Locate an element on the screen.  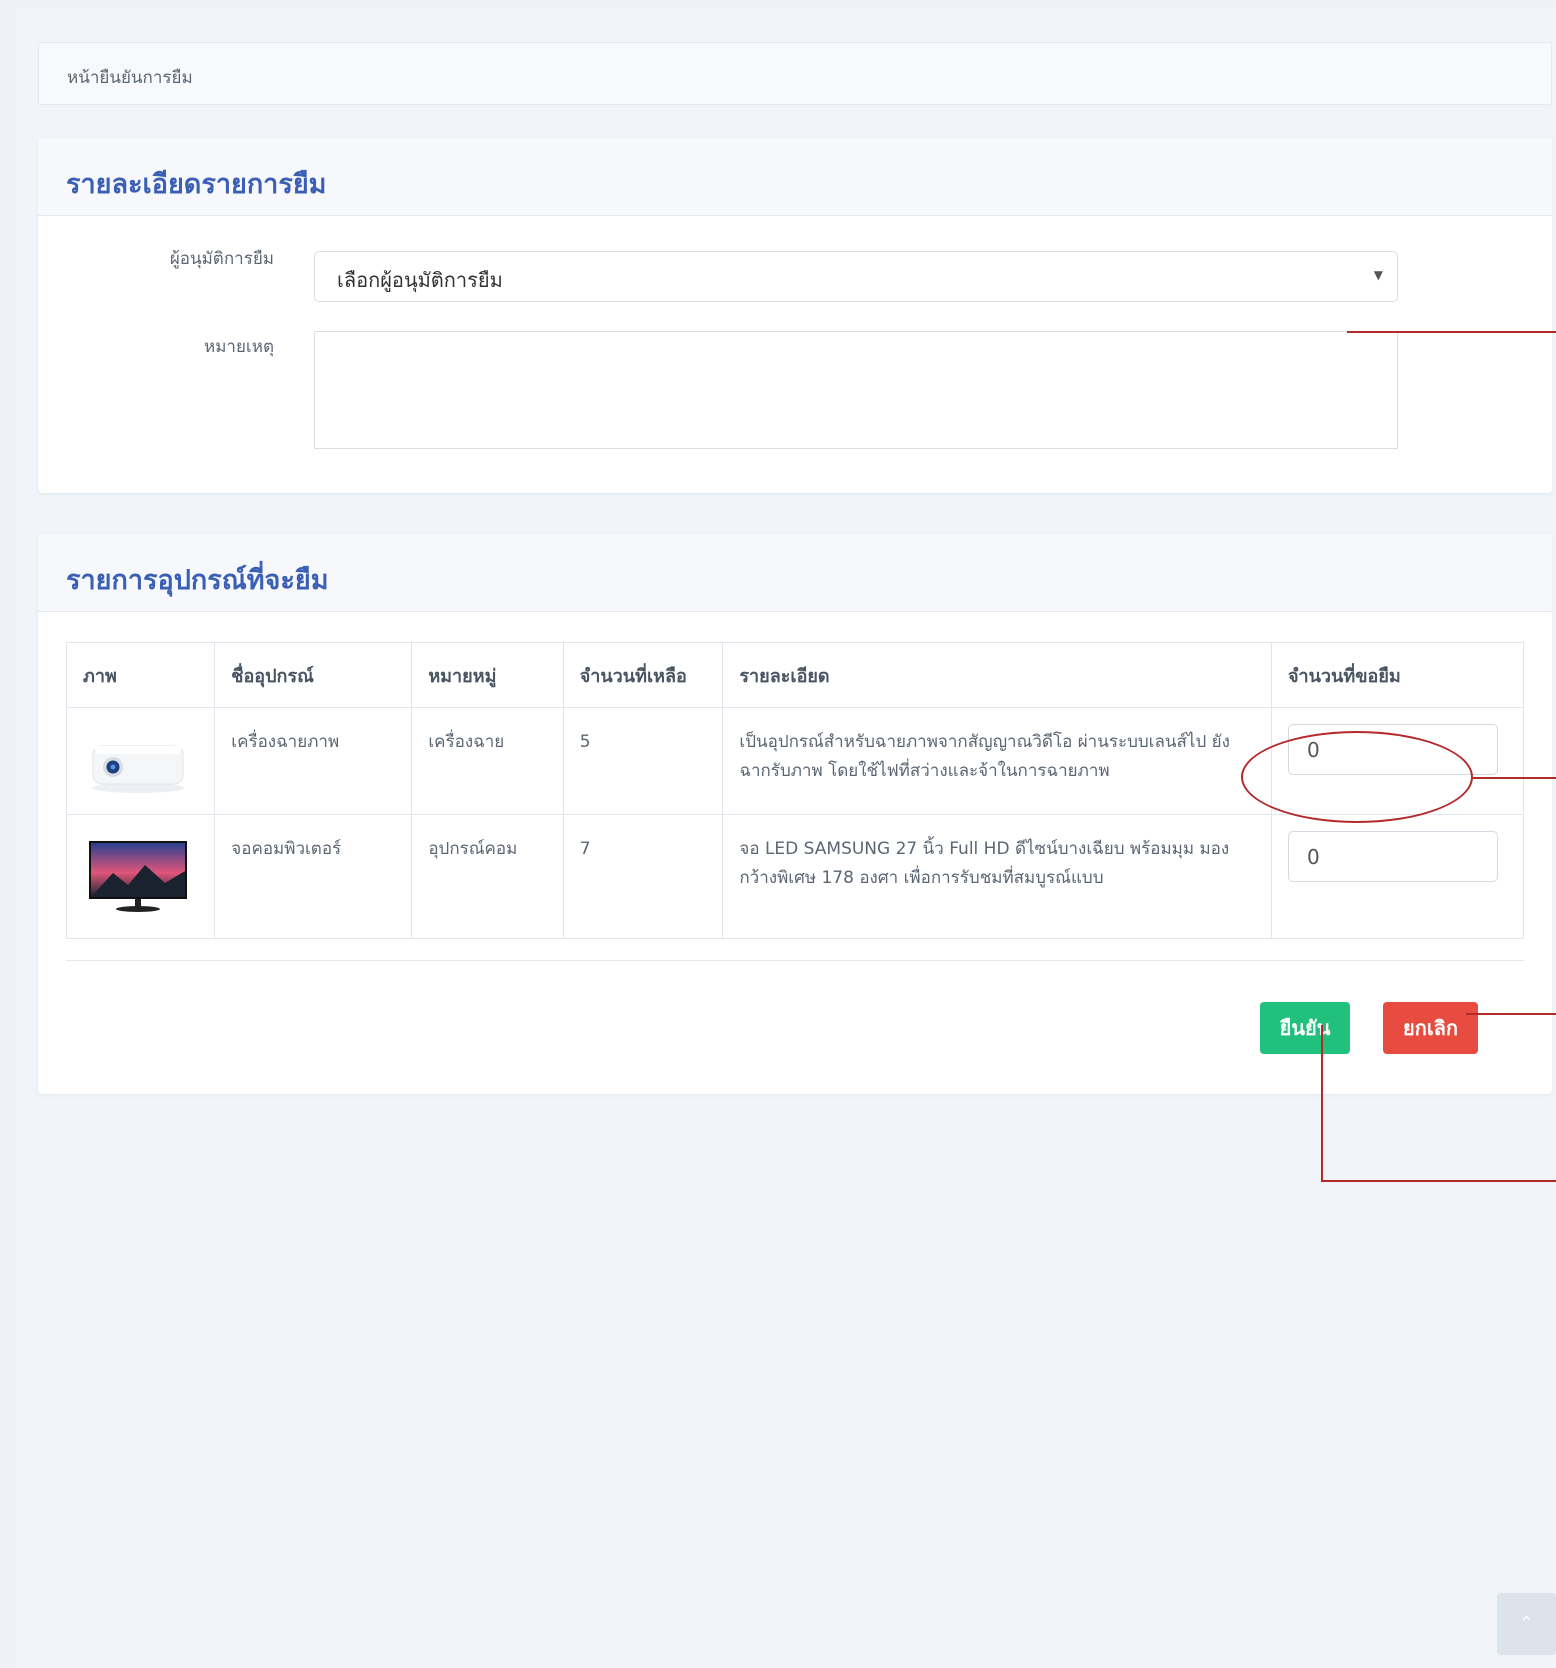
monitor-icon is located at coordinates (138, 876).